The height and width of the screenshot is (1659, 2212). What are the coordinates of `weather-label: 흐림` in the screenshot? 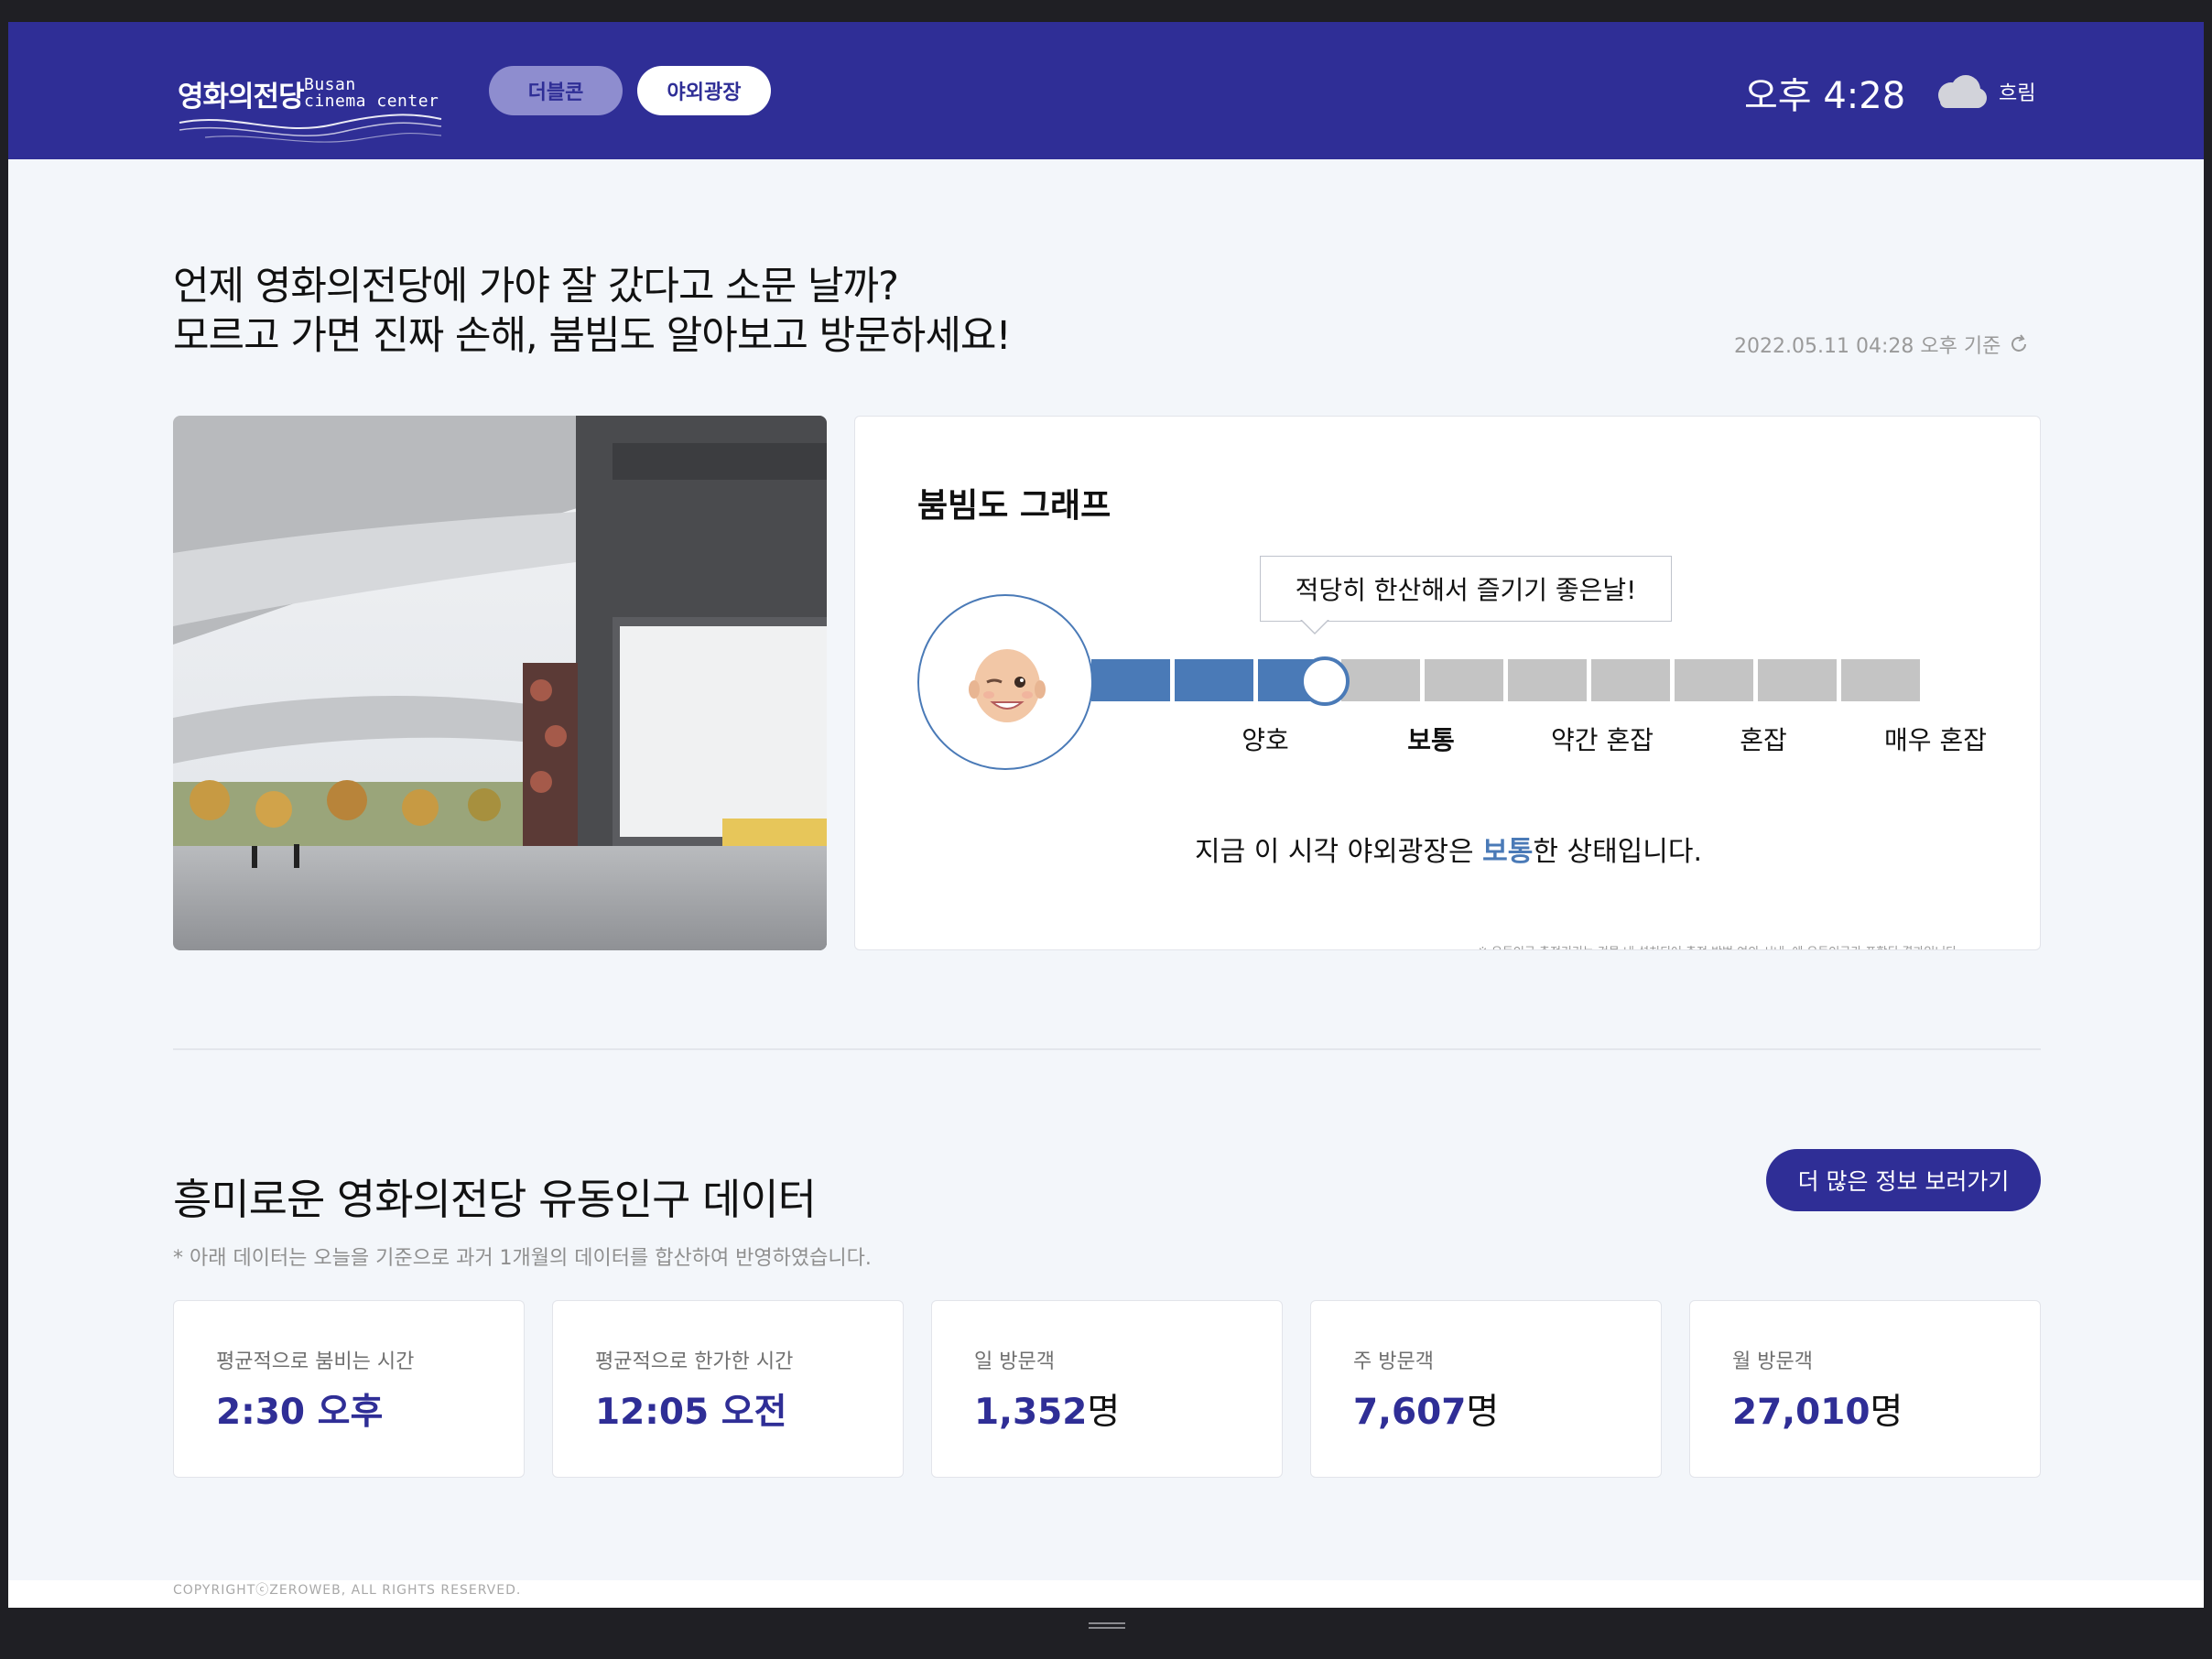 It's located at (2018, 93).